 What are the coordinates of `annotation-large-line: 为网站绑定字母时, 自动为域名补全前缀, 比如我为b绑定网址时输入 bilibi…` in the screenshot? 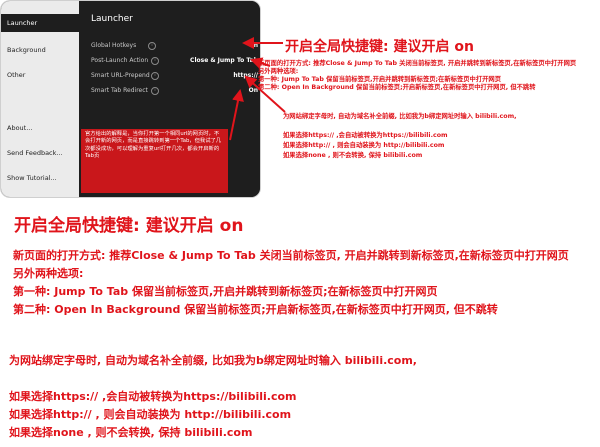 It's located at (213, 360).